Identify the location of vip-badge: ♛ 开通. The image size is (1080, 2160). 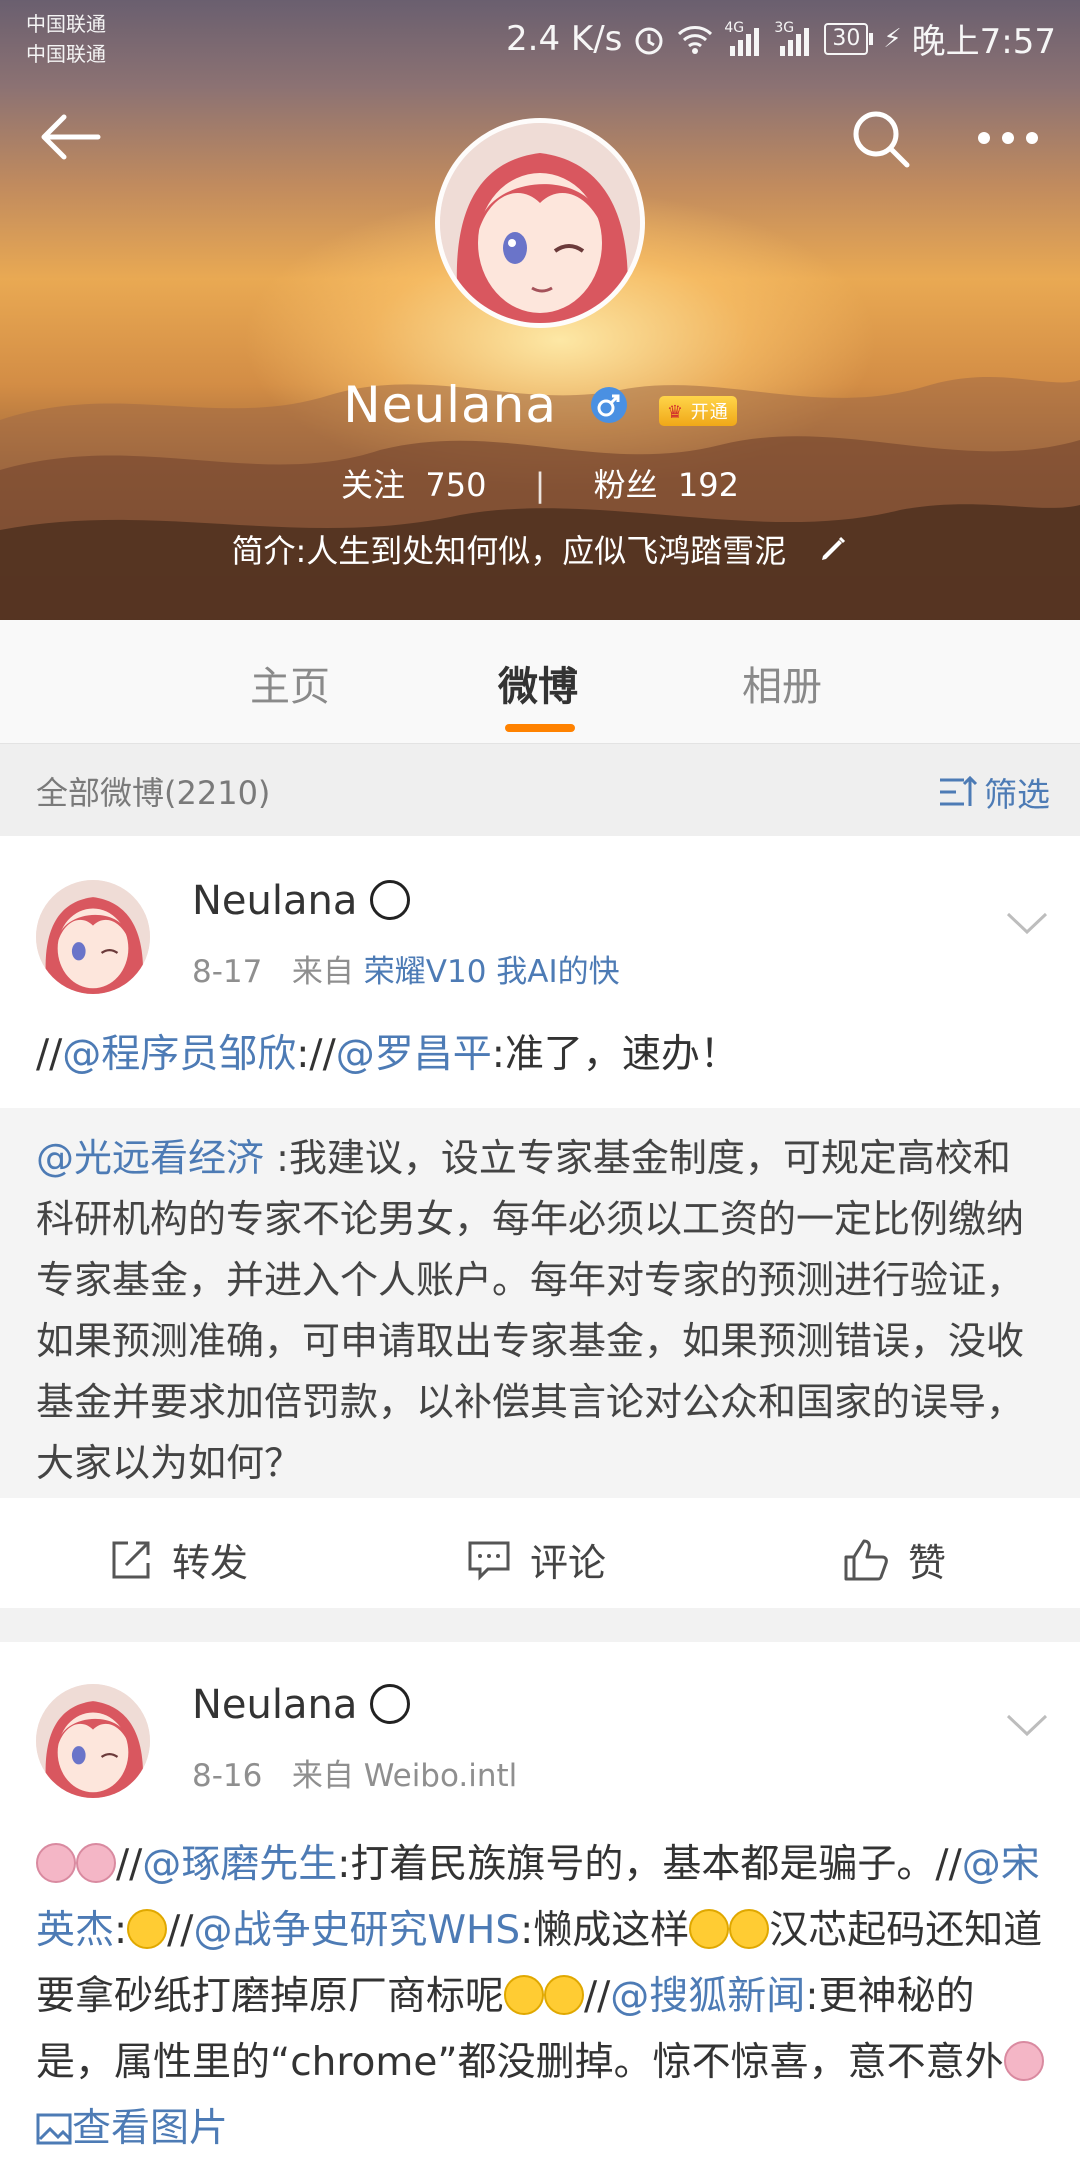
(697, 411).